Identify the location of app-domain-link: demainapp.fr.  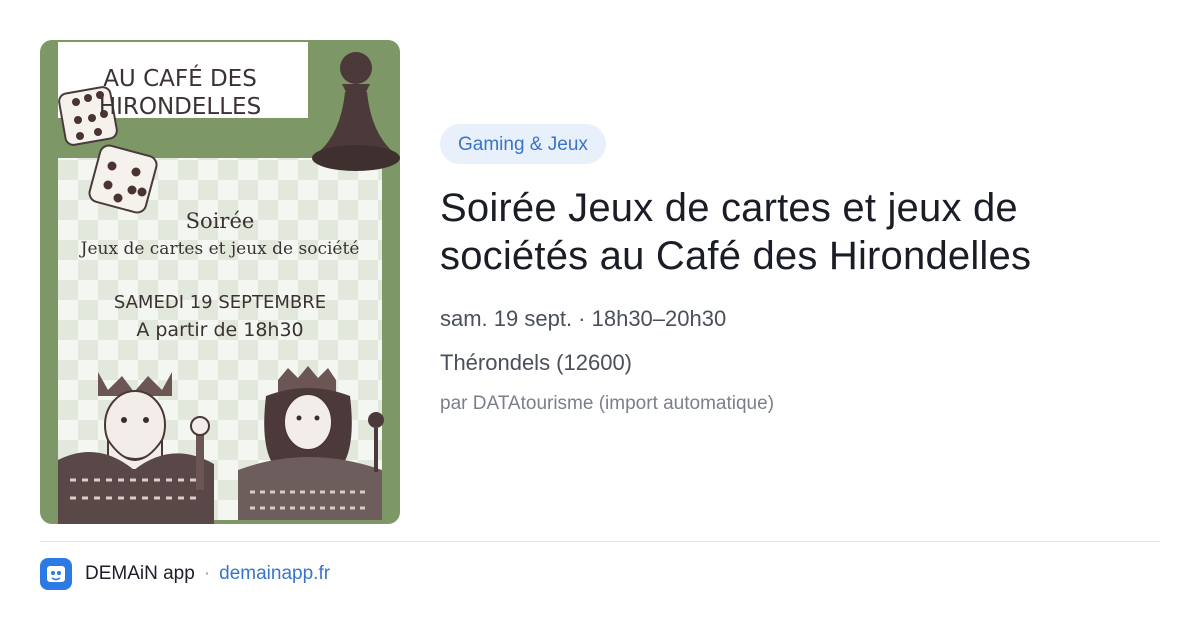
(274, 574).